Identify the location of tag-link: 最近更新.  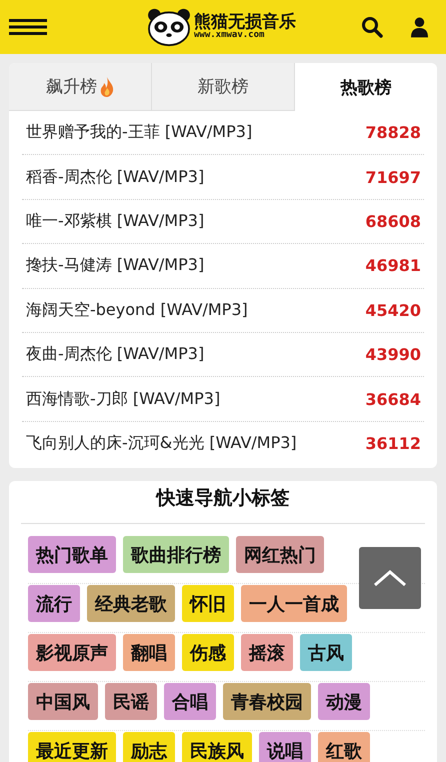
(72, 747).